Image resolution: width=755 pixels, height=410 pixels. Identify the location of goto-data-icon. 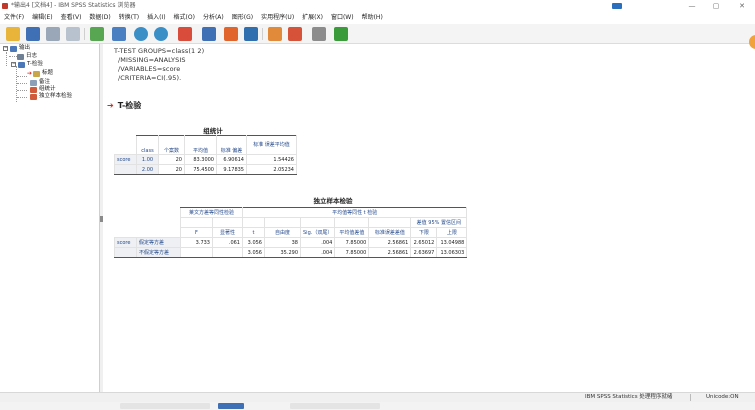
(185, 34).